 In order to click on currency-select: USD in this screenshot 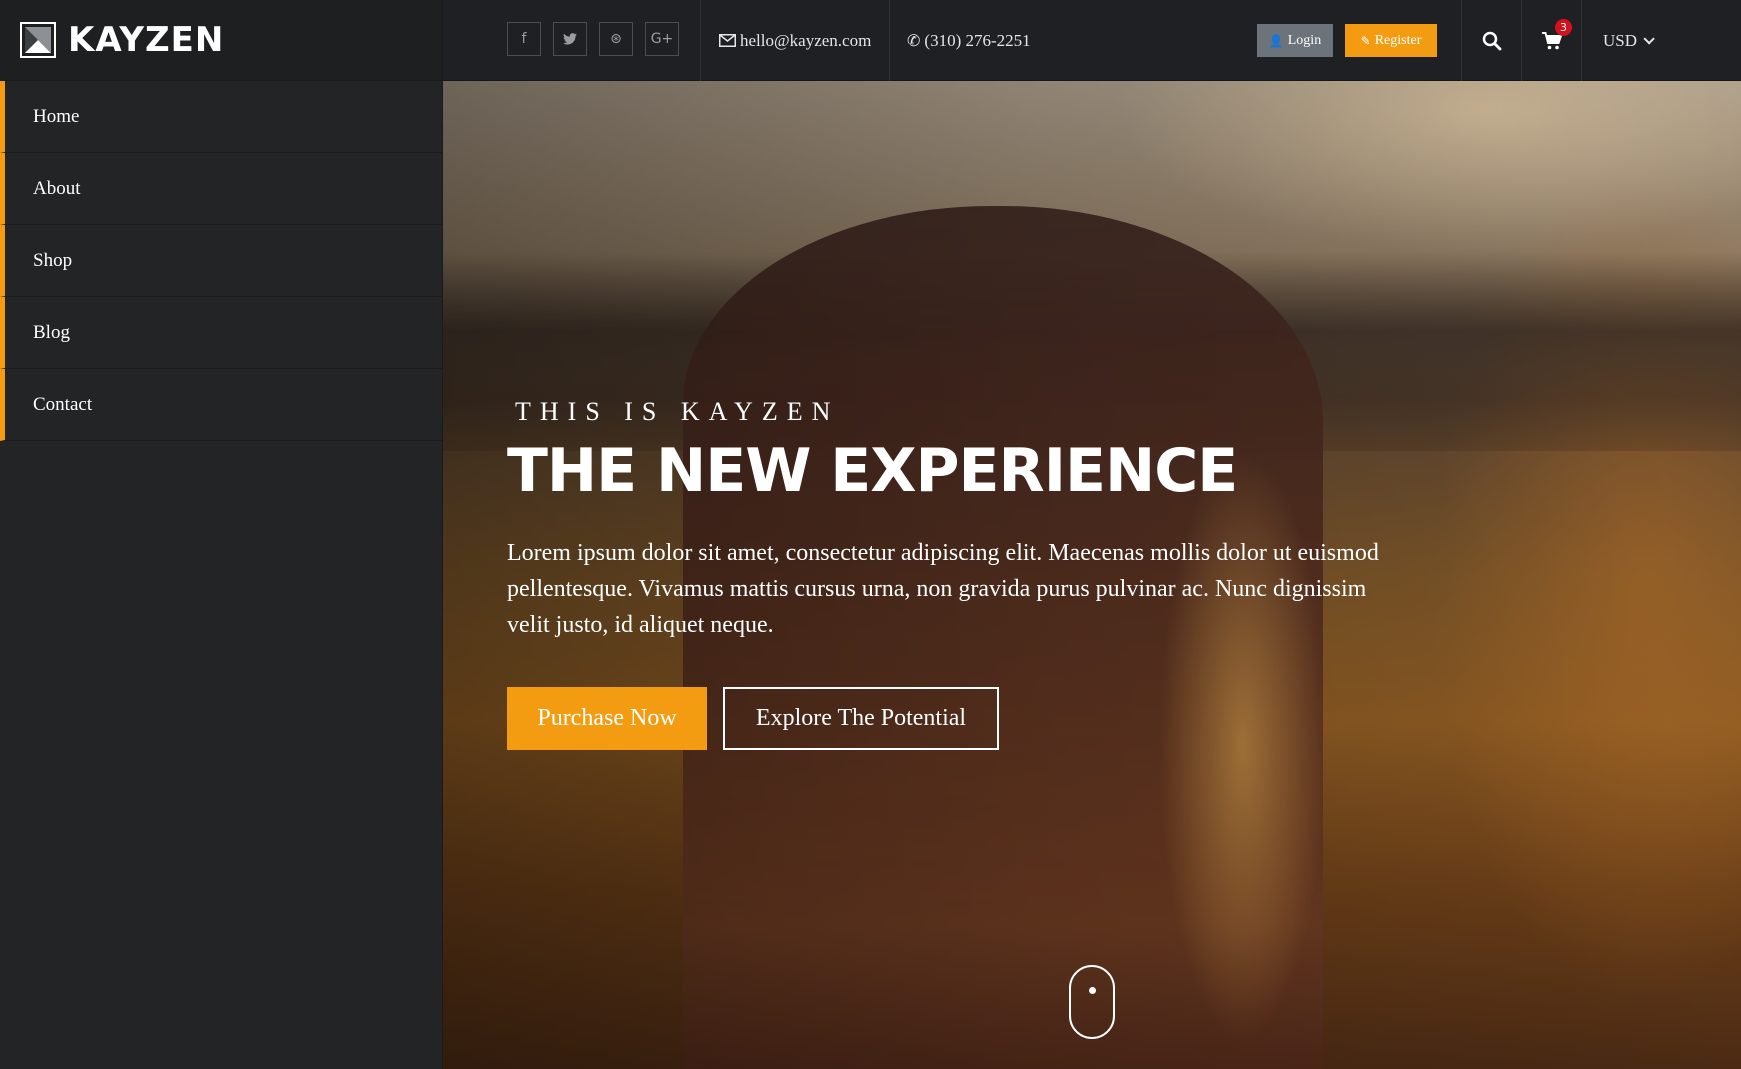, I will do `click(1629, 40)`.